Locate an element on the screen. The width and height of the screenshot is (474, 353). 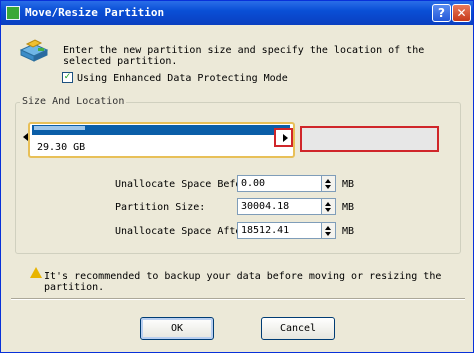
cancel-button: Cancel is located at coordinates (298, 328).